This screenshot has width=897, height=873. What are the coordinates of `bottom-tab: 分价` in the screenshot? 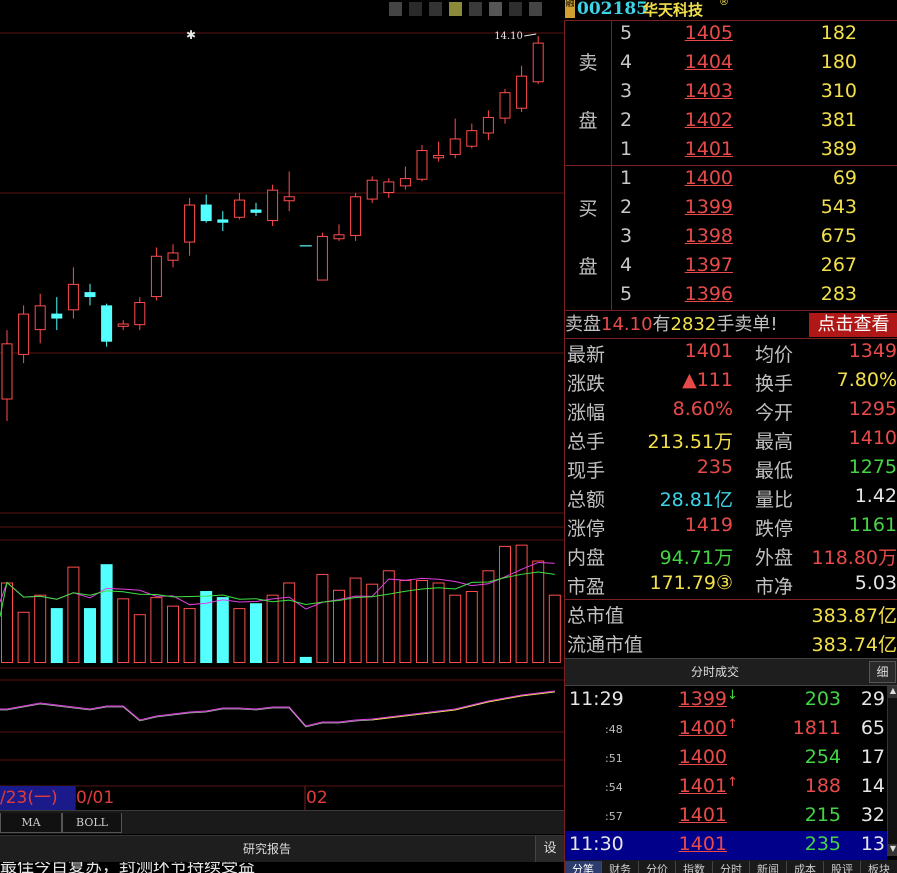 It's located at (657, 867).